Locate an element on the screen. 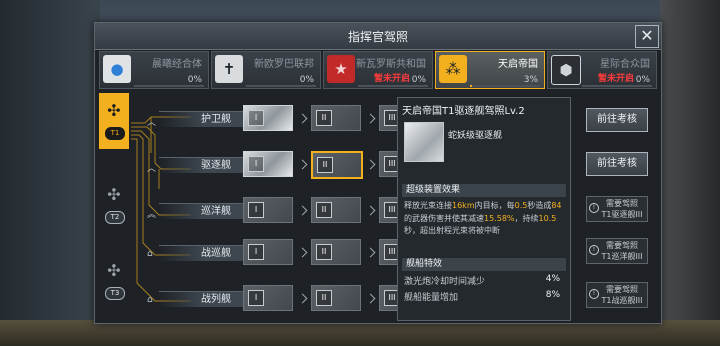 This screenshot has width=720, height=346. stat-row: 激光炮冷却时间减少 4% is located at coordinates (484, 280).